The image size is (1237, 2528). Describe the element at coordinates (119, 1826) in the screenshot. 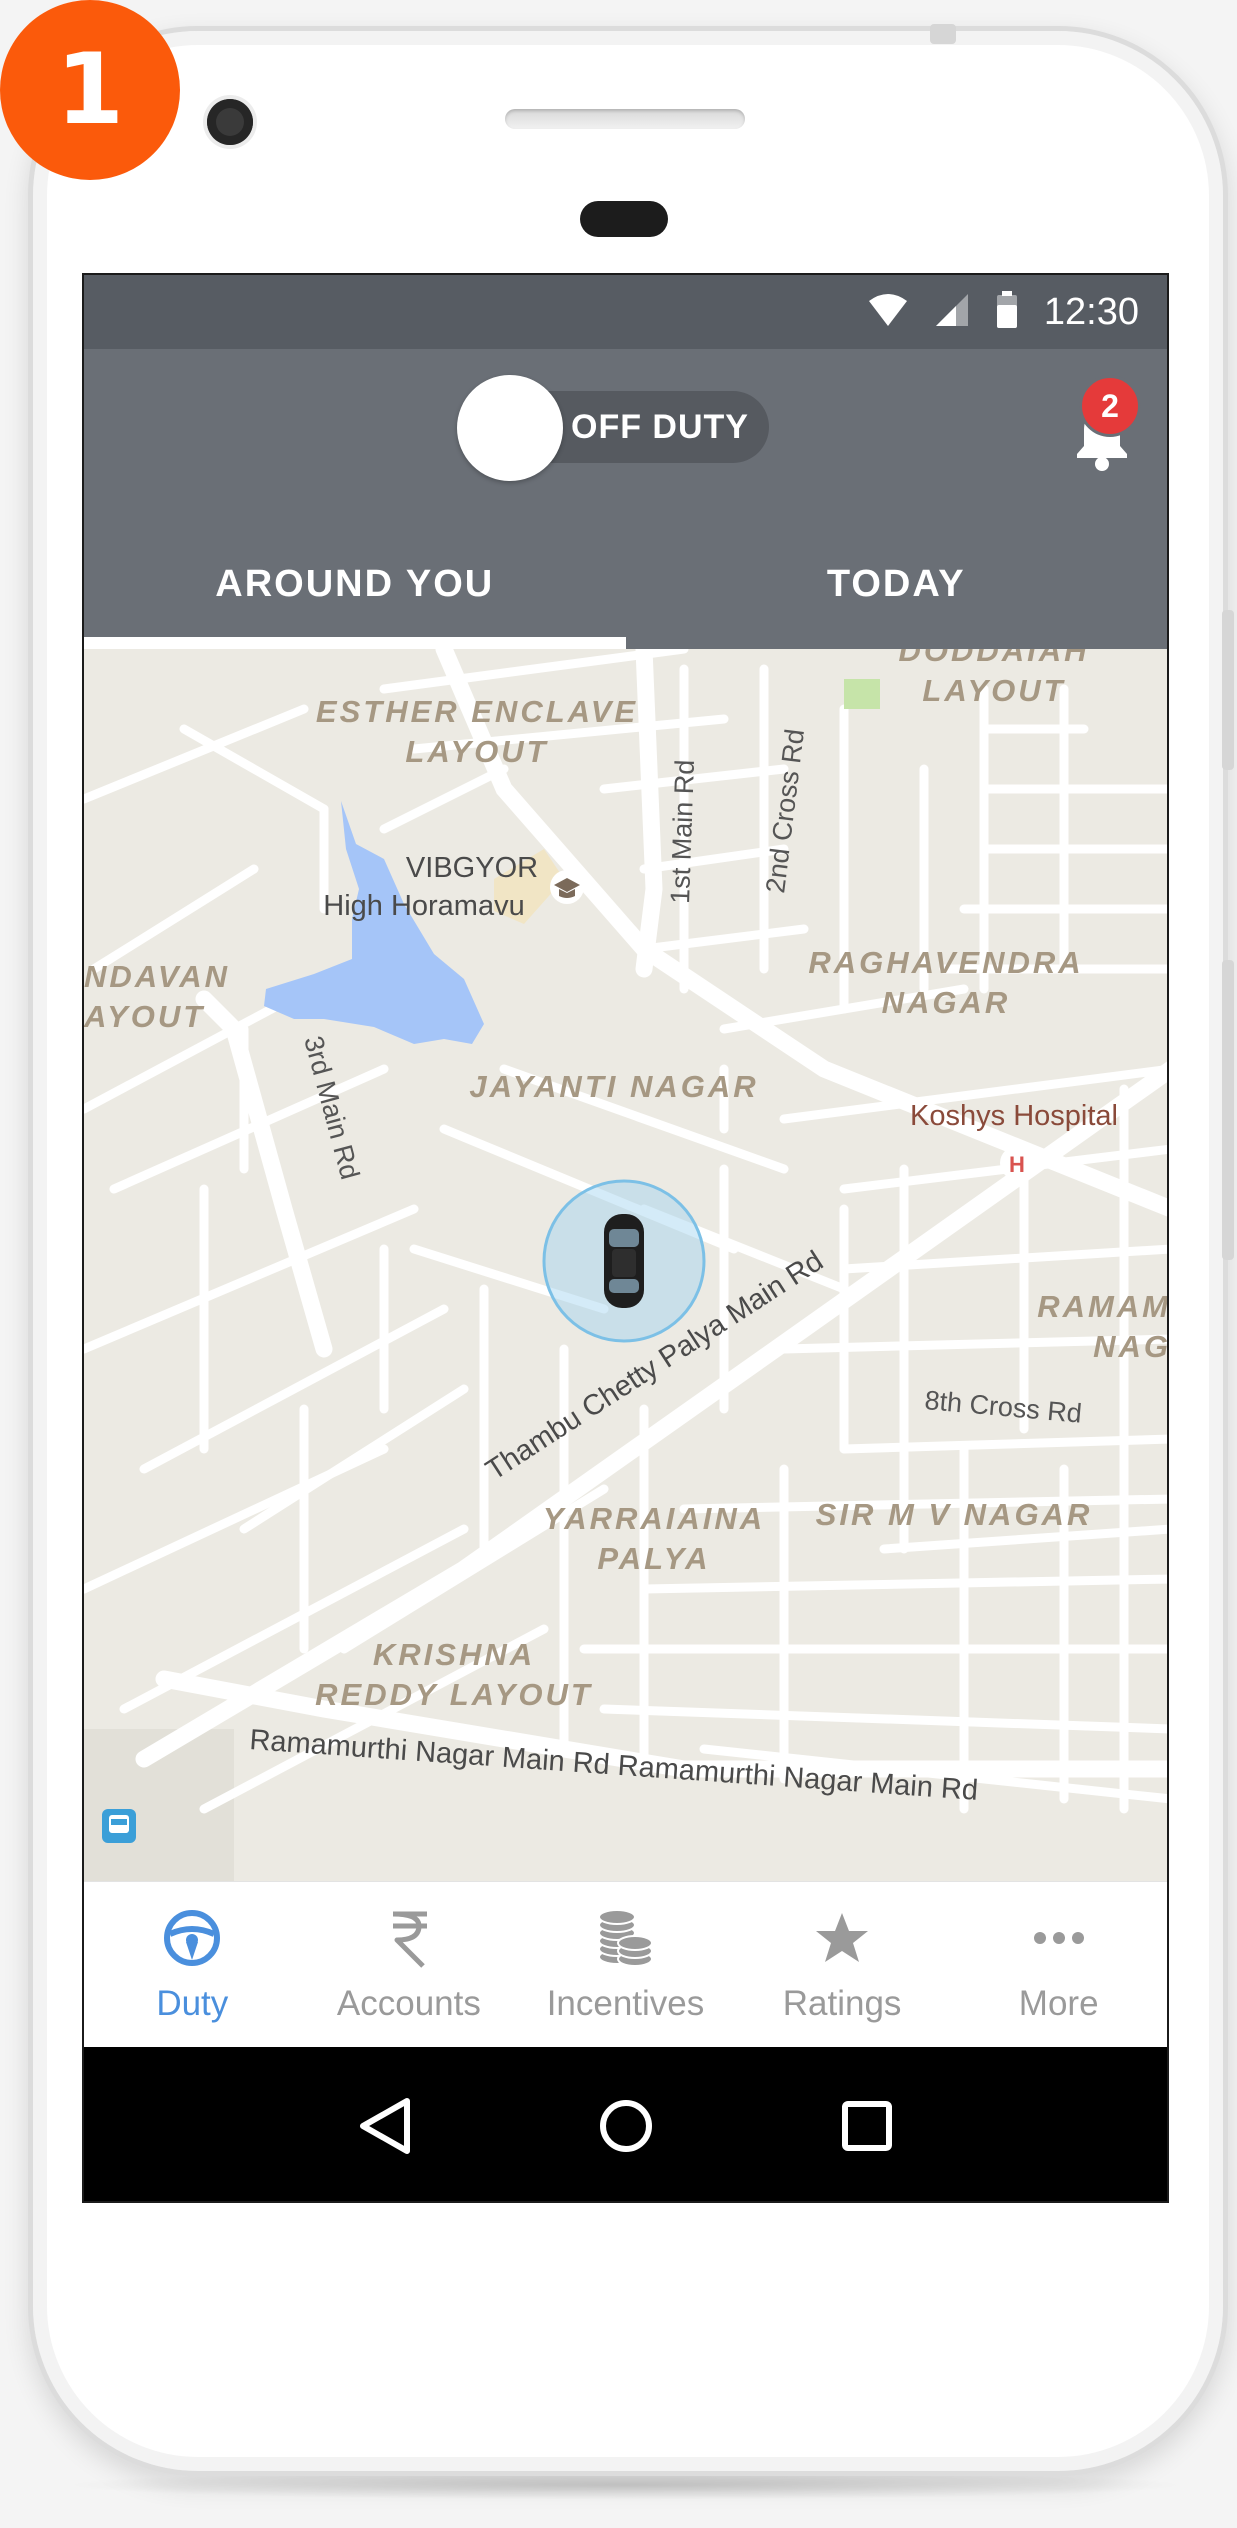

I see `bus-stop-icon` at that location.